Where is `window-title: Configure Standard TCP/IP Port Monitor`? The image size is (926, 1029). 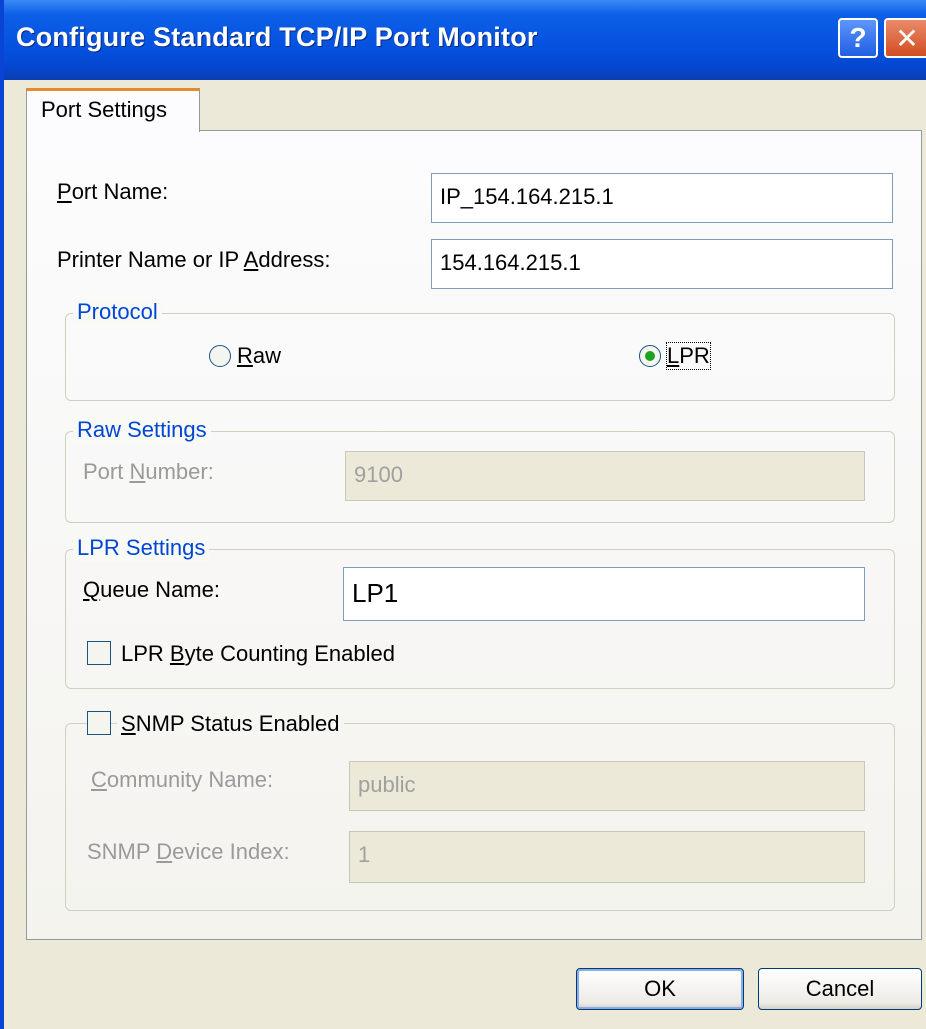 window-title: Configure Standard TCP/IP Port Monitor is located at coordinates (277, 37).